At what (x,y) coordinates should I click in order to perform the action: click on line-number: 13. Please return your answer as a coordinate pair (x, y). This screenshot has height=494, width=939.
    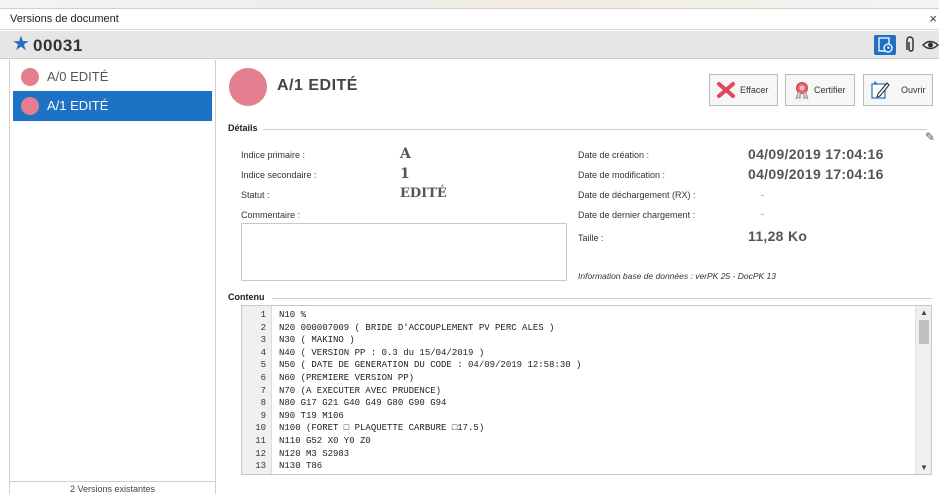
    Looking at the image, I should click on (260, 466).